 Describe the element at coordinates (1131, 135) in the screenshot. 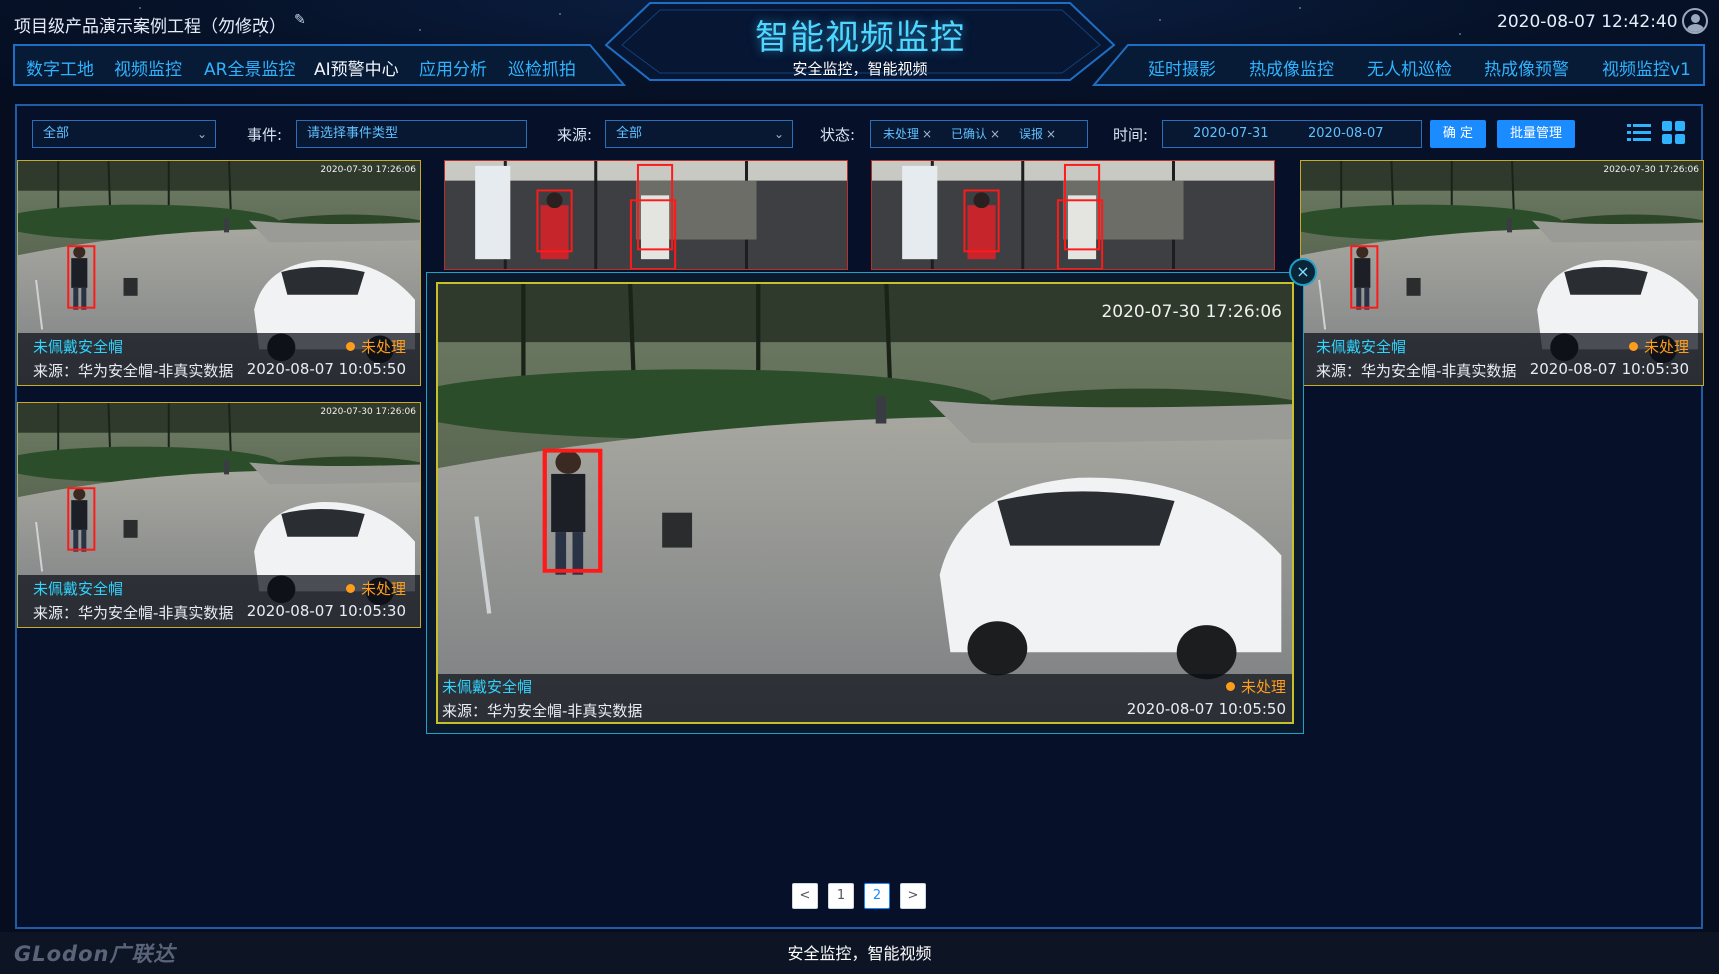

I see `time-label: 时间:` at that location.